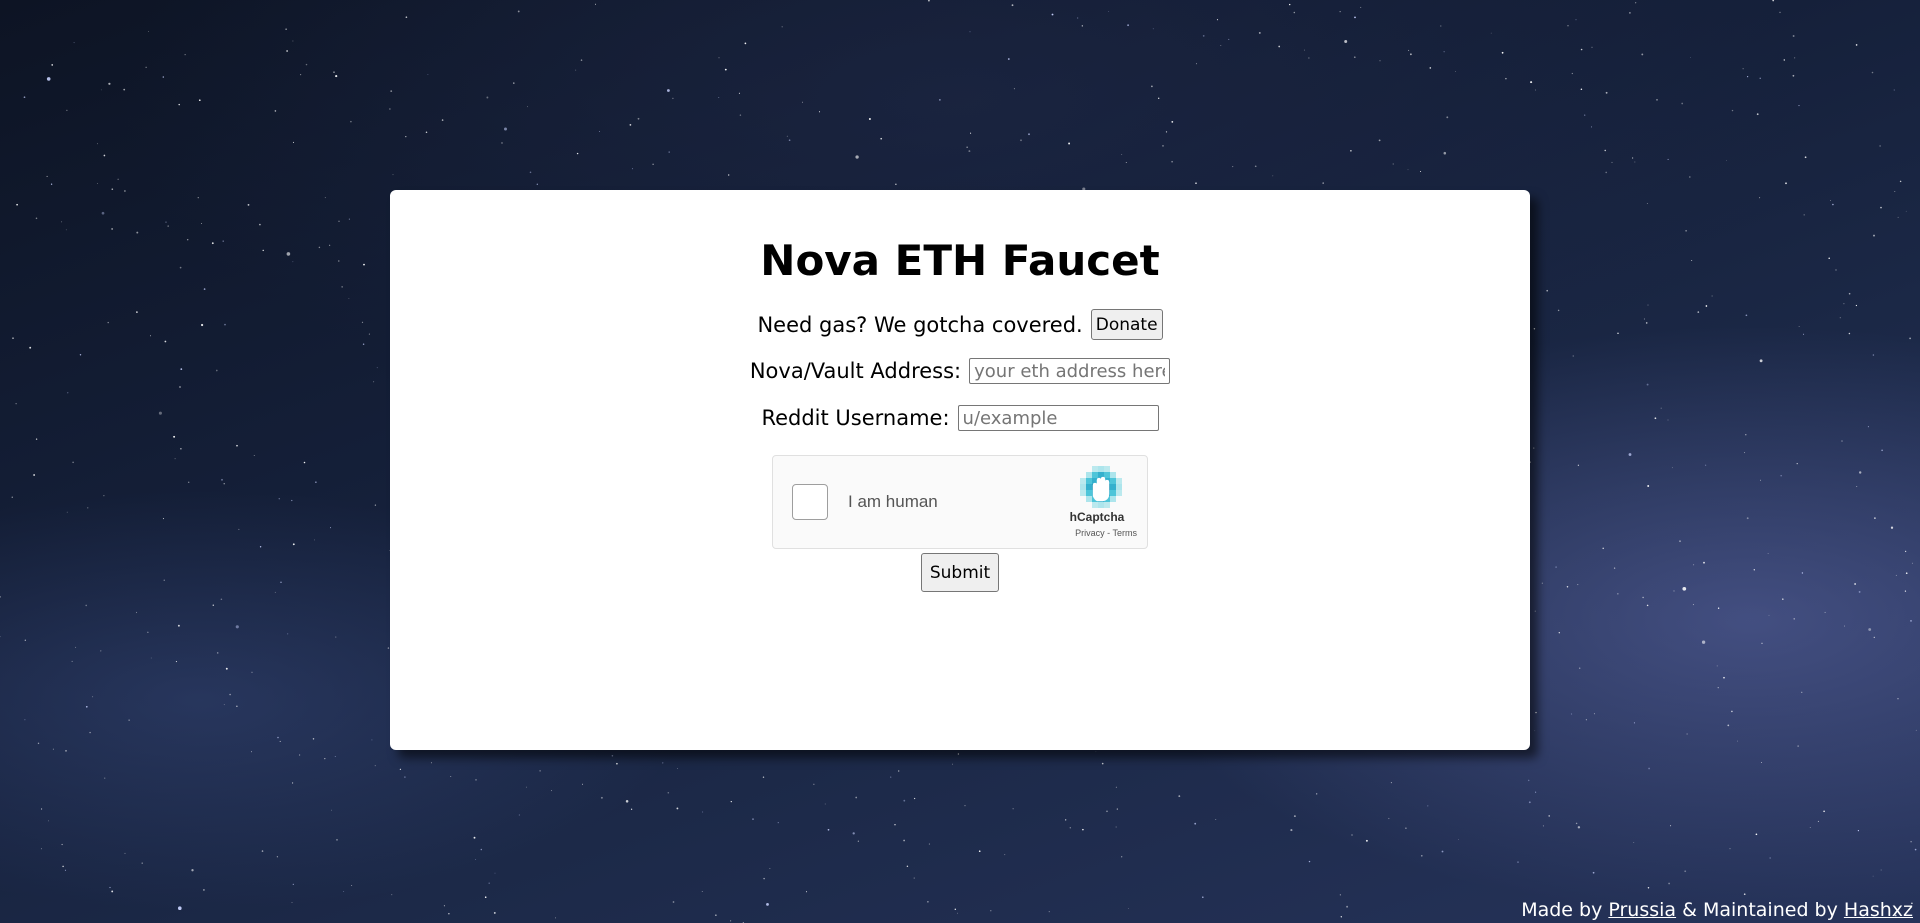 The width and height of the screenshot is (1920, 923). Describe the element at coordinates (1058, 418) in the screenshot. I see `reddit-username-input` at that location.